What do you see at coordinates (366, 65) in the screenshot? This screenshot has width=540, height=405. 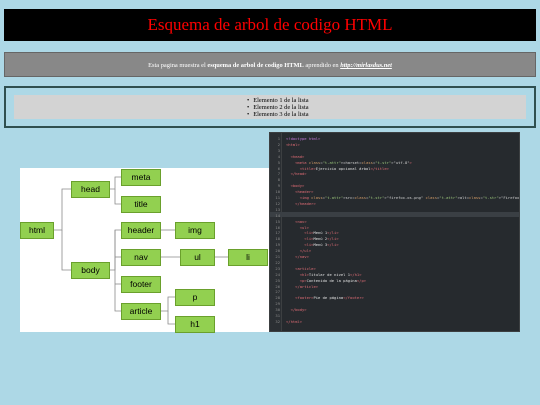 I see `intro-link: http://mirlasdus.net` at bounding box center [366, 65].